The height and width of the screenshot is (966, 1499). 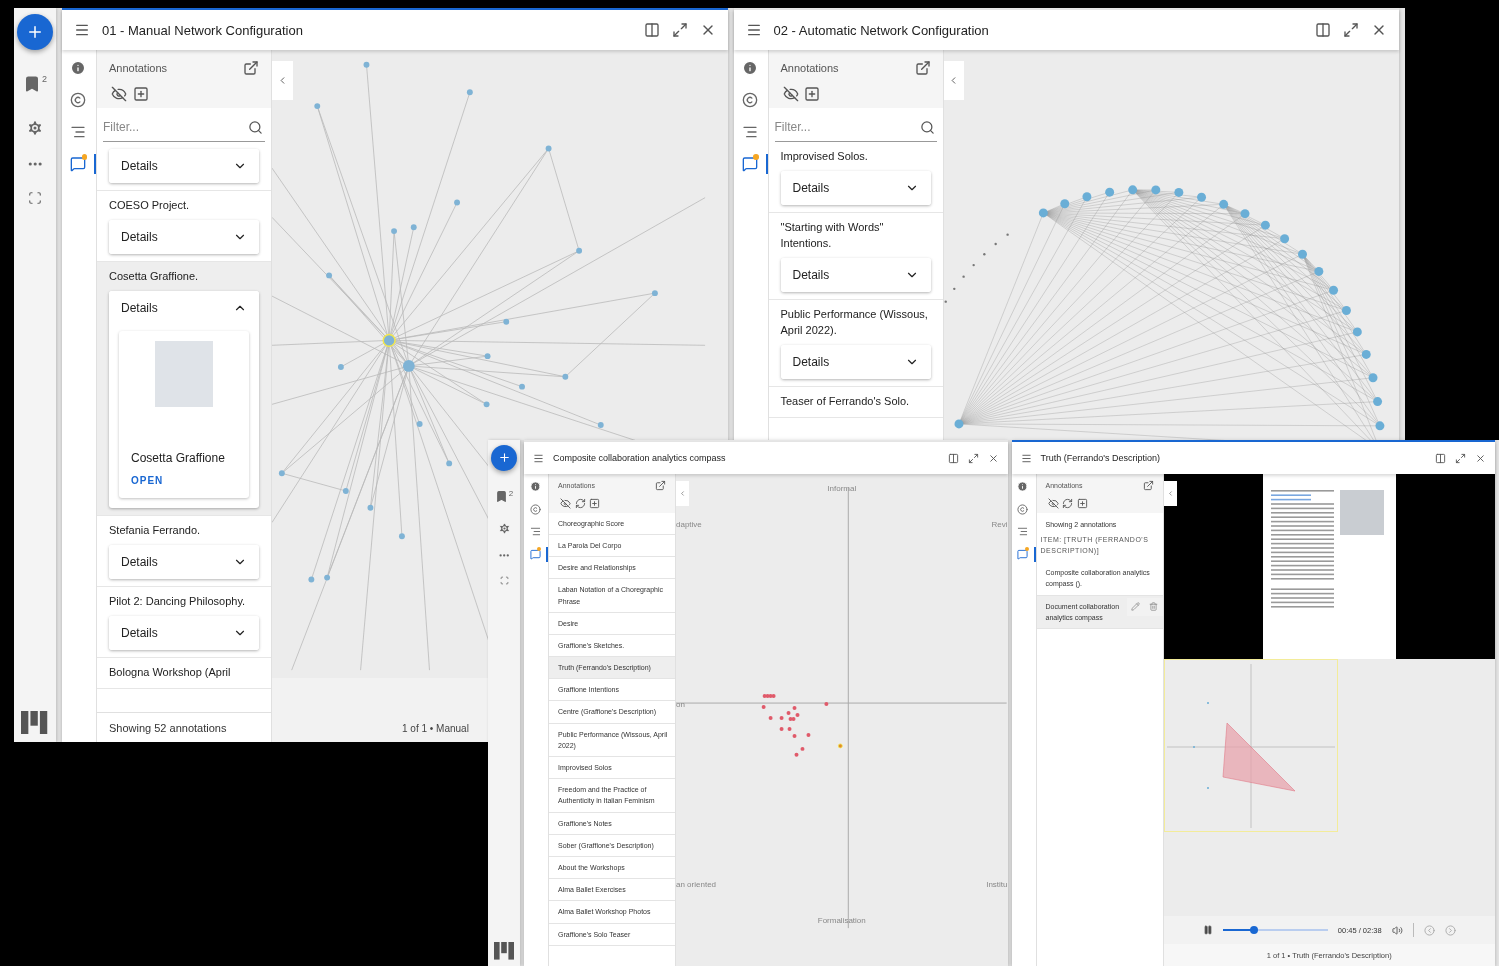 What do you see at coordinates (689, 524) in the screenshot?
I see `axis-label: daptive` at bounding box center [689, 524].